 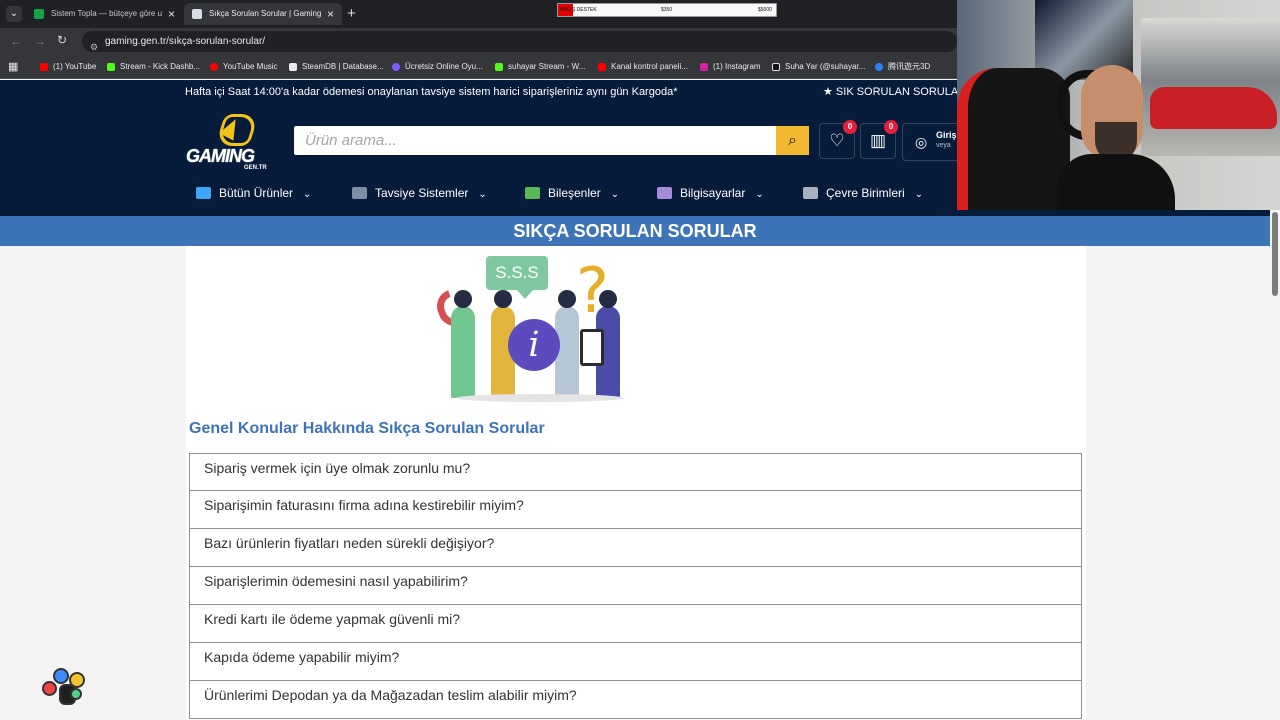 What do you see at coordinates (534, 345) in the screenshot?
I see `info-icon: i` at bounding box center [534, 345].